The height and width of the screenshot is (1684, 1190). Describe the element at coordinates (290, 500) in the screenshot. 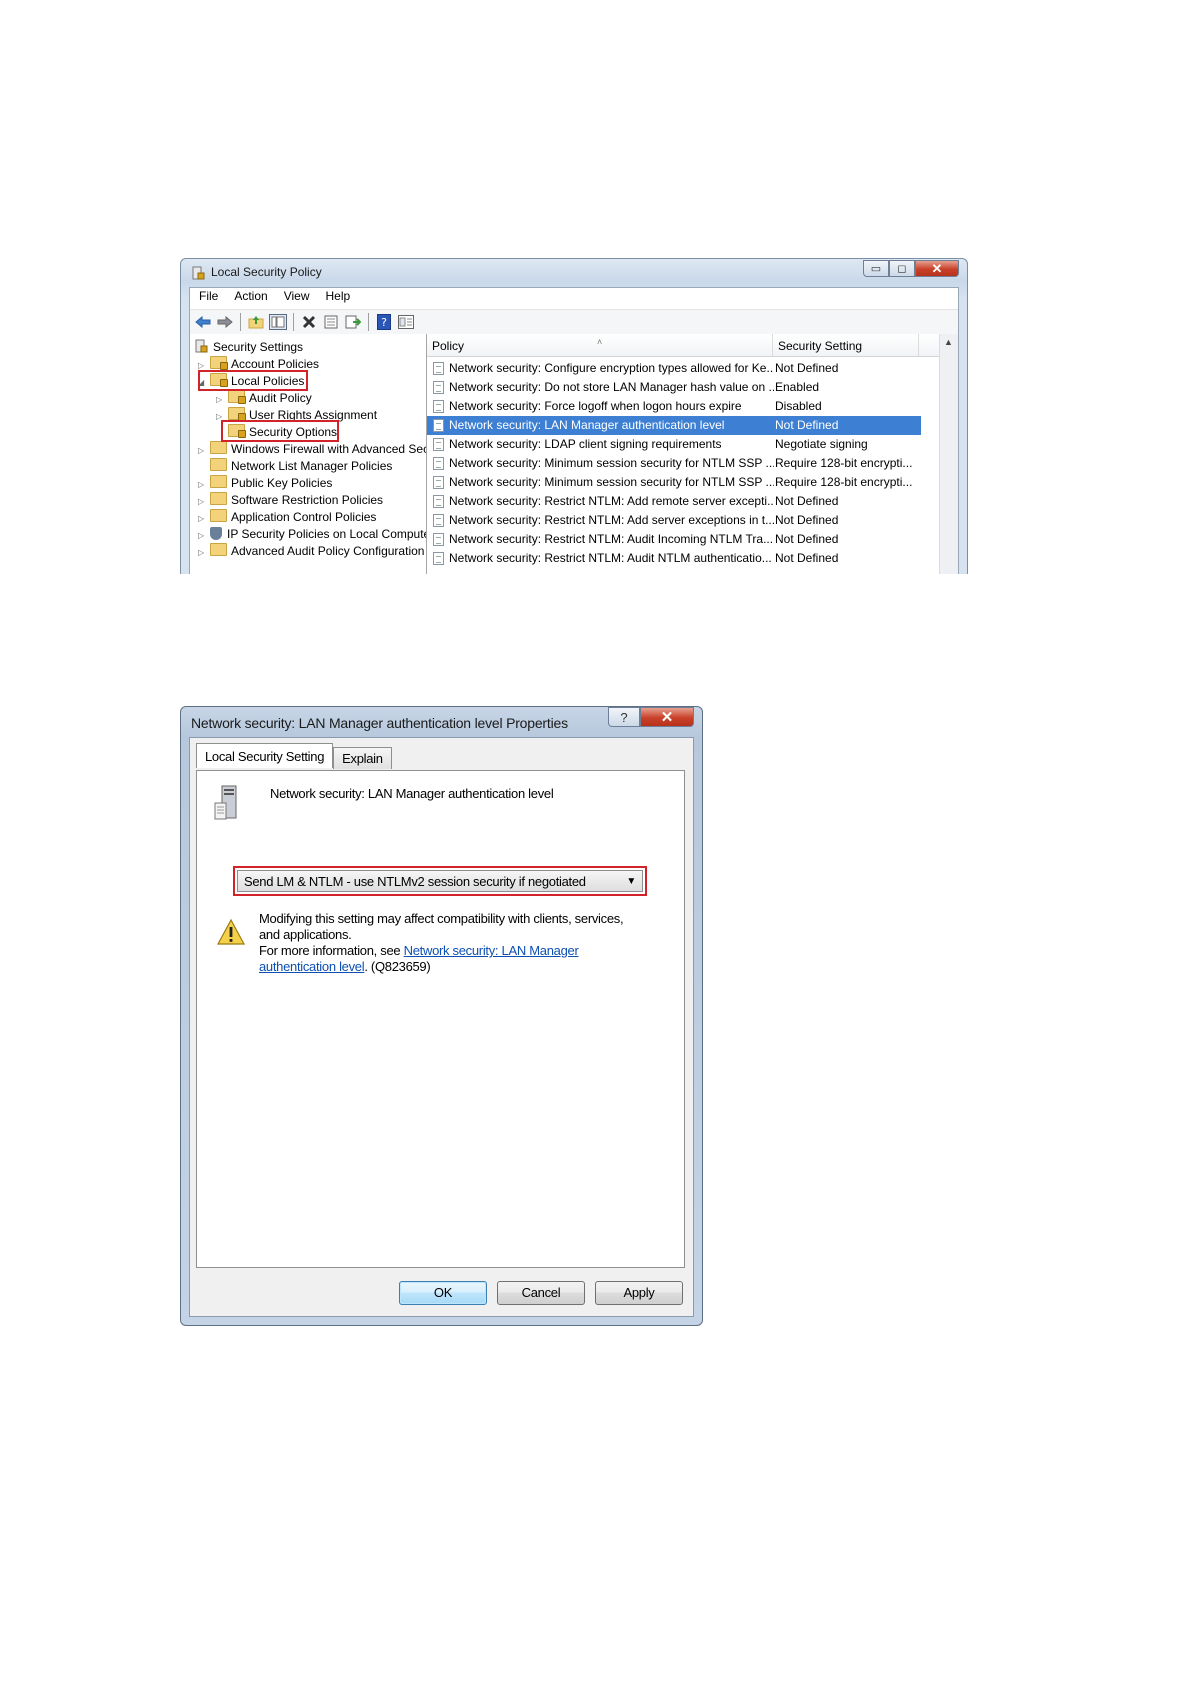

I see `tree-item-software-restriction: ▷ Software Restriction Policies` at that location.